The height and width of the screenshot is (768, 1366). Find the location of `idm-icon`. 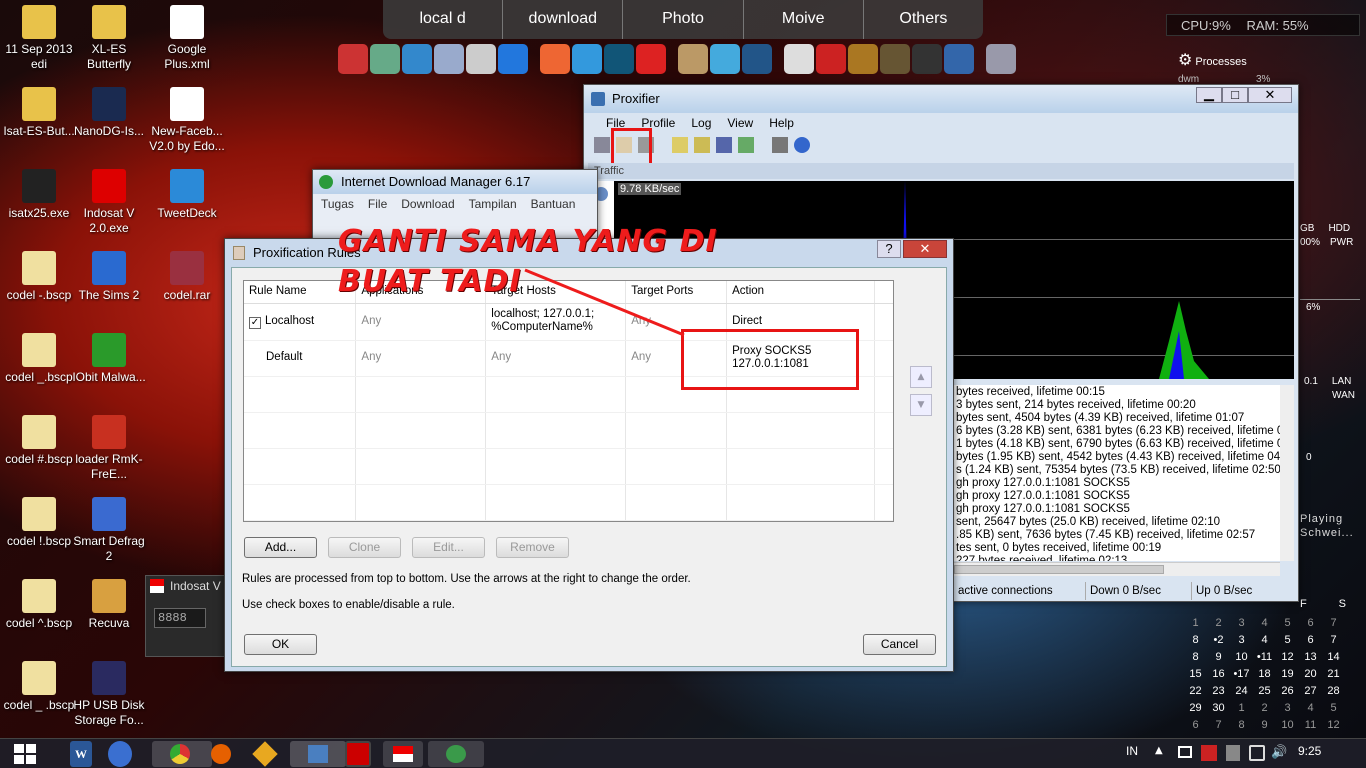

idm-icon is located at coordinates (456, 754).